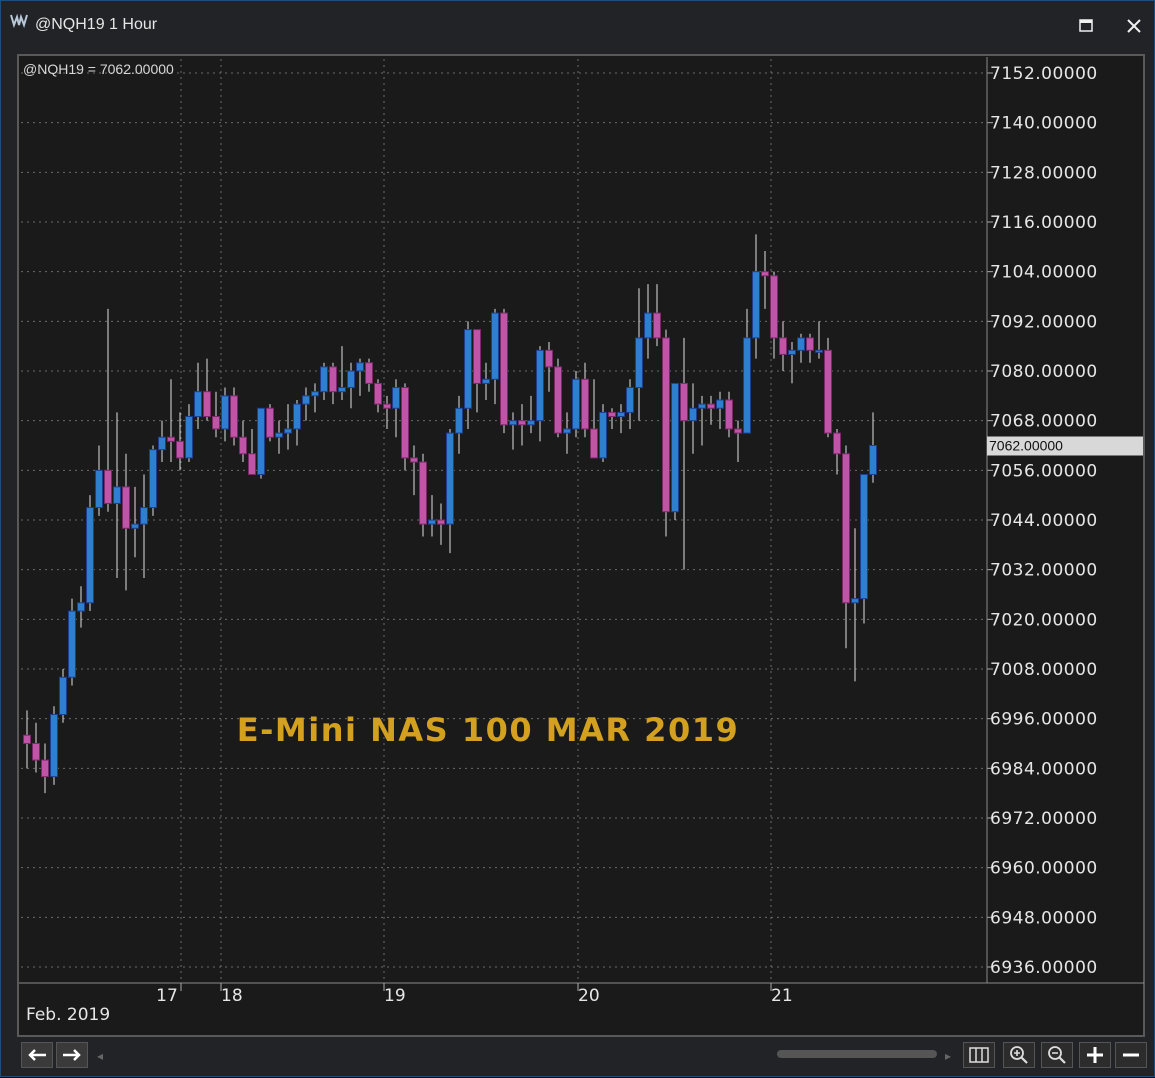 The width and height of the screenshot is (1155, 1078). What do you see at coordinates (1044, 422) in the screenshot?
I see `y-tick-label: 7068.00000` at bounding box center [1044, 422].